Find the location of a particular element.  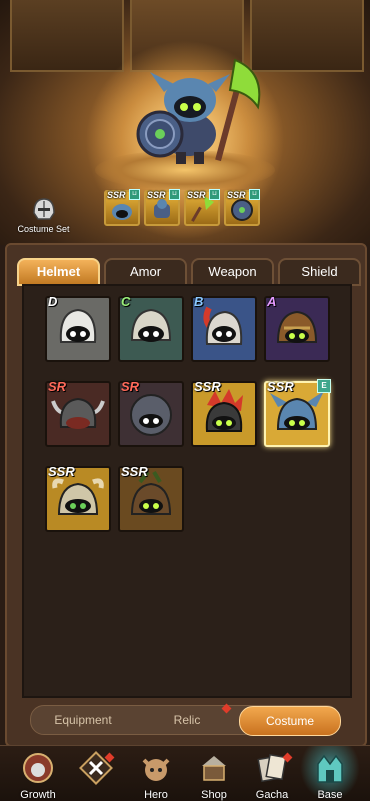

costume-item: A is located at coordinates (297, 328).